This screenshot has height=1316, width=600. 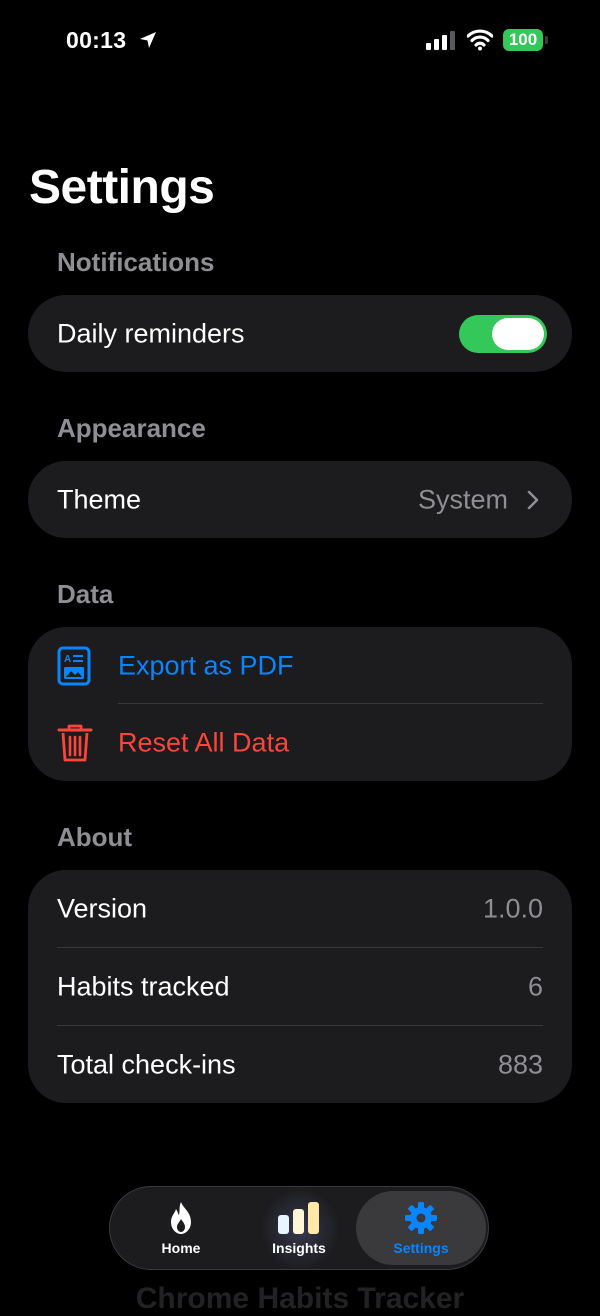 I want to click on tab-settings: Settings, so click(x=421, y=1228).